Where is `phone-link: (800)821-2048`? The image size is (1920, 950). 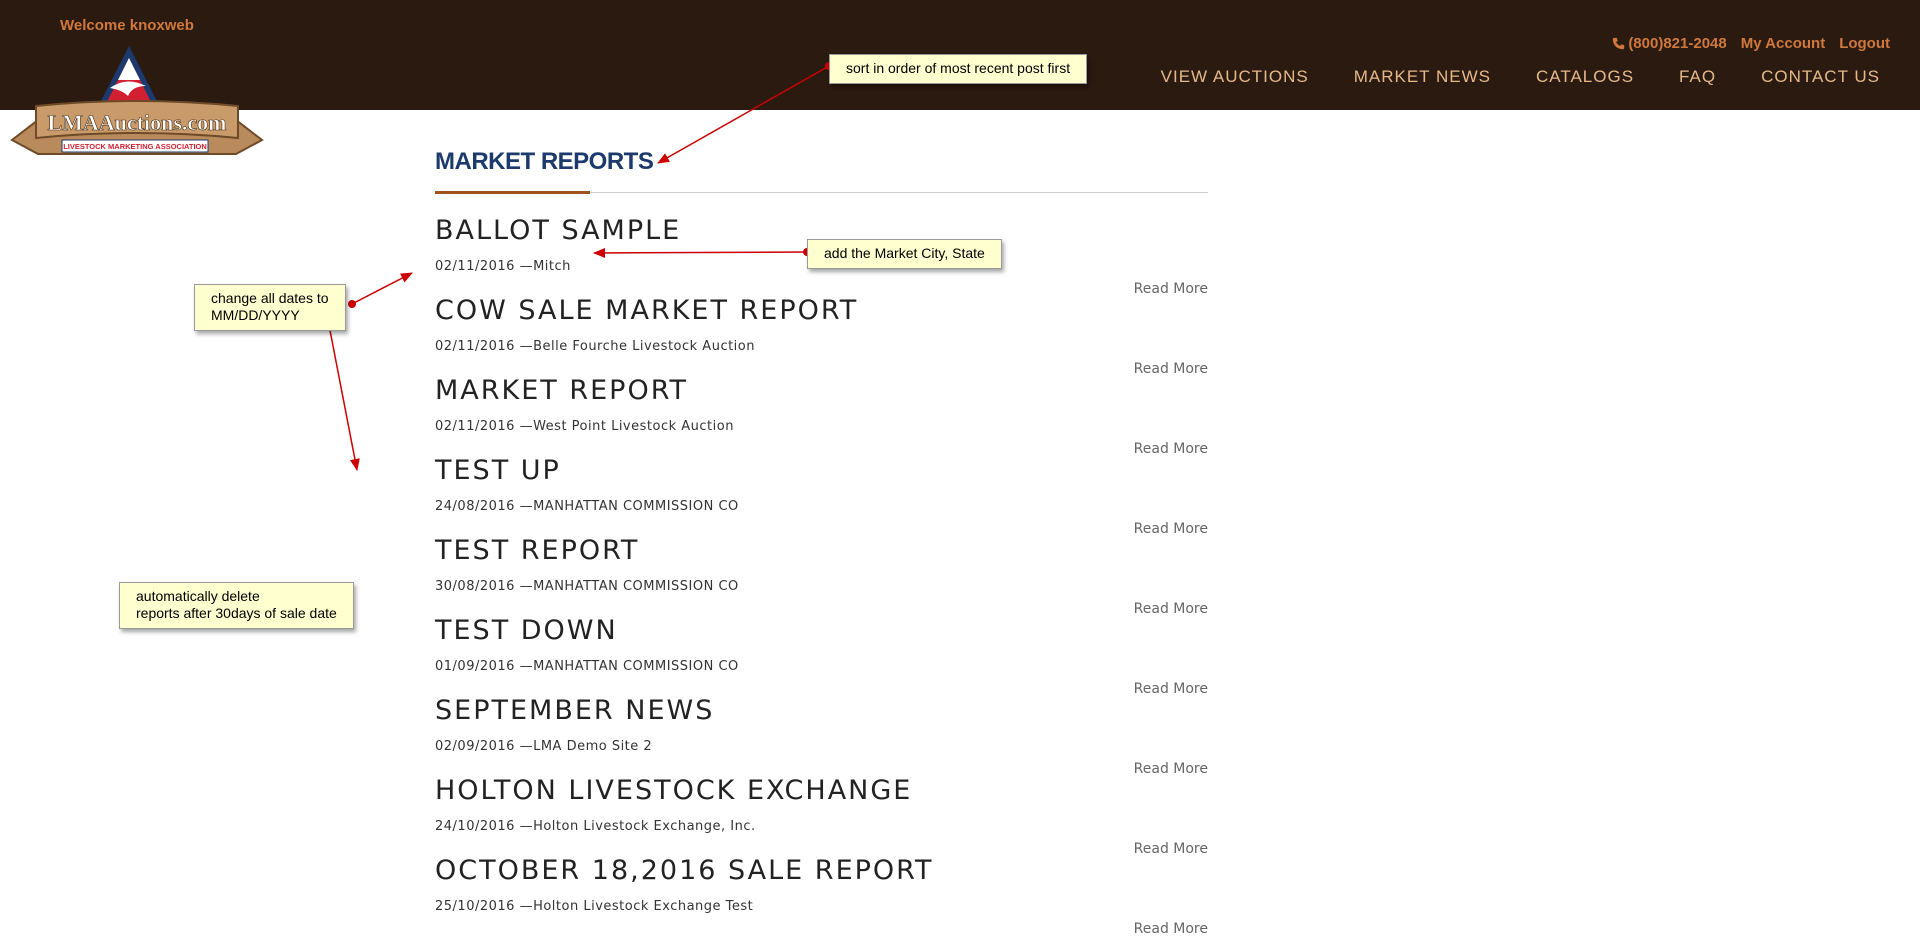
phone-link: (800)821-2048 is located at coordinates (1669, 43).